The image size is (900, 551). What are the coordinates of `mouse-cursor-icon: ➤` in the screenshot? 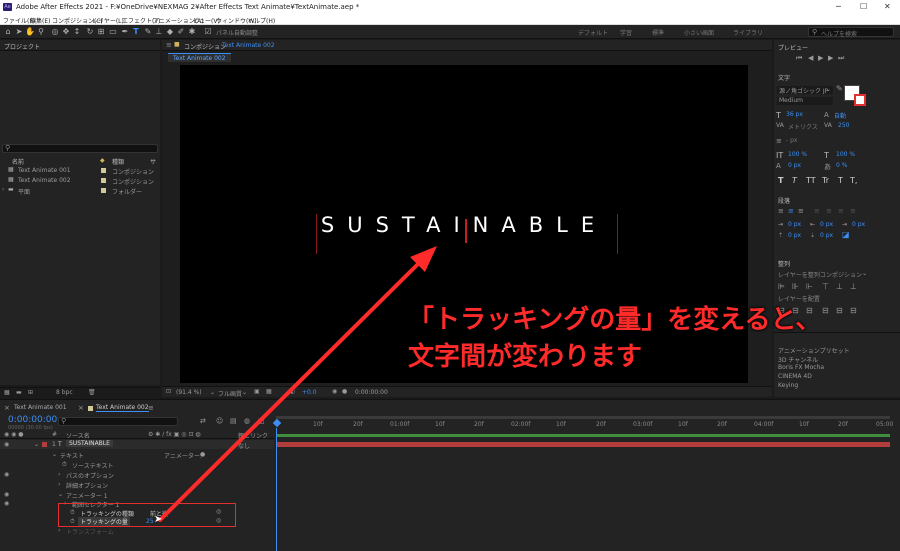 It's located at (158, 519).